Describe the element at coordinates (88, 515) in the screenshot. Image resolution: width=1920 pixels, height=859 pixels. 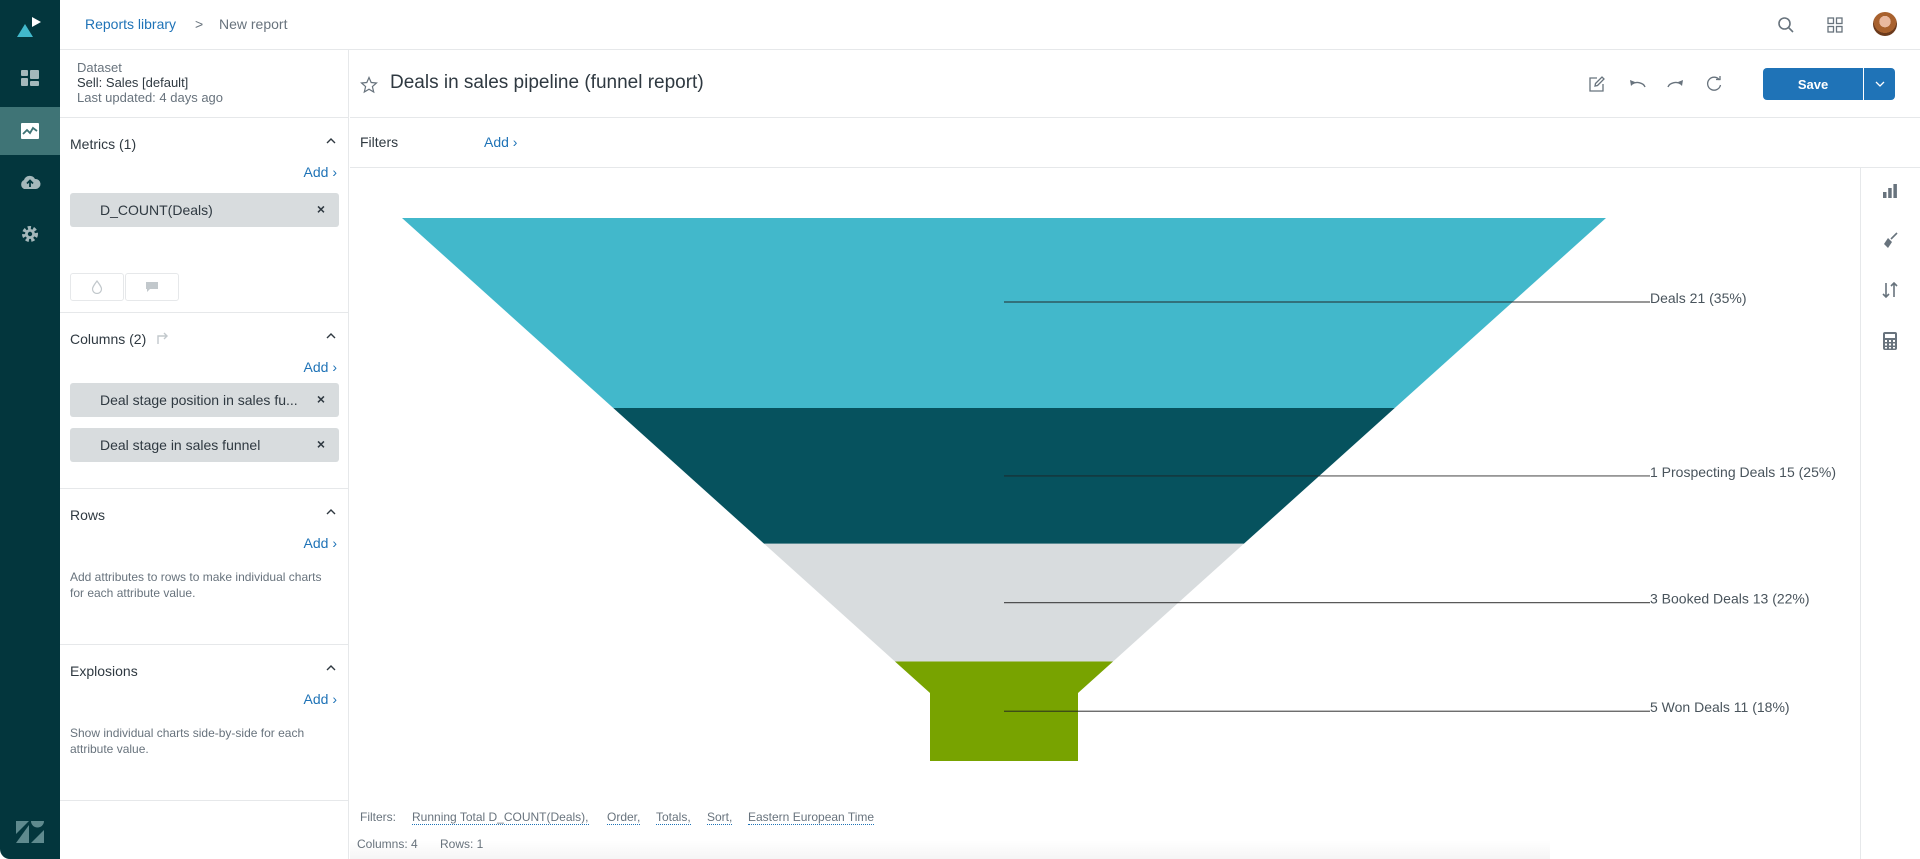
I see `rows-section-title: Rows` at that location.